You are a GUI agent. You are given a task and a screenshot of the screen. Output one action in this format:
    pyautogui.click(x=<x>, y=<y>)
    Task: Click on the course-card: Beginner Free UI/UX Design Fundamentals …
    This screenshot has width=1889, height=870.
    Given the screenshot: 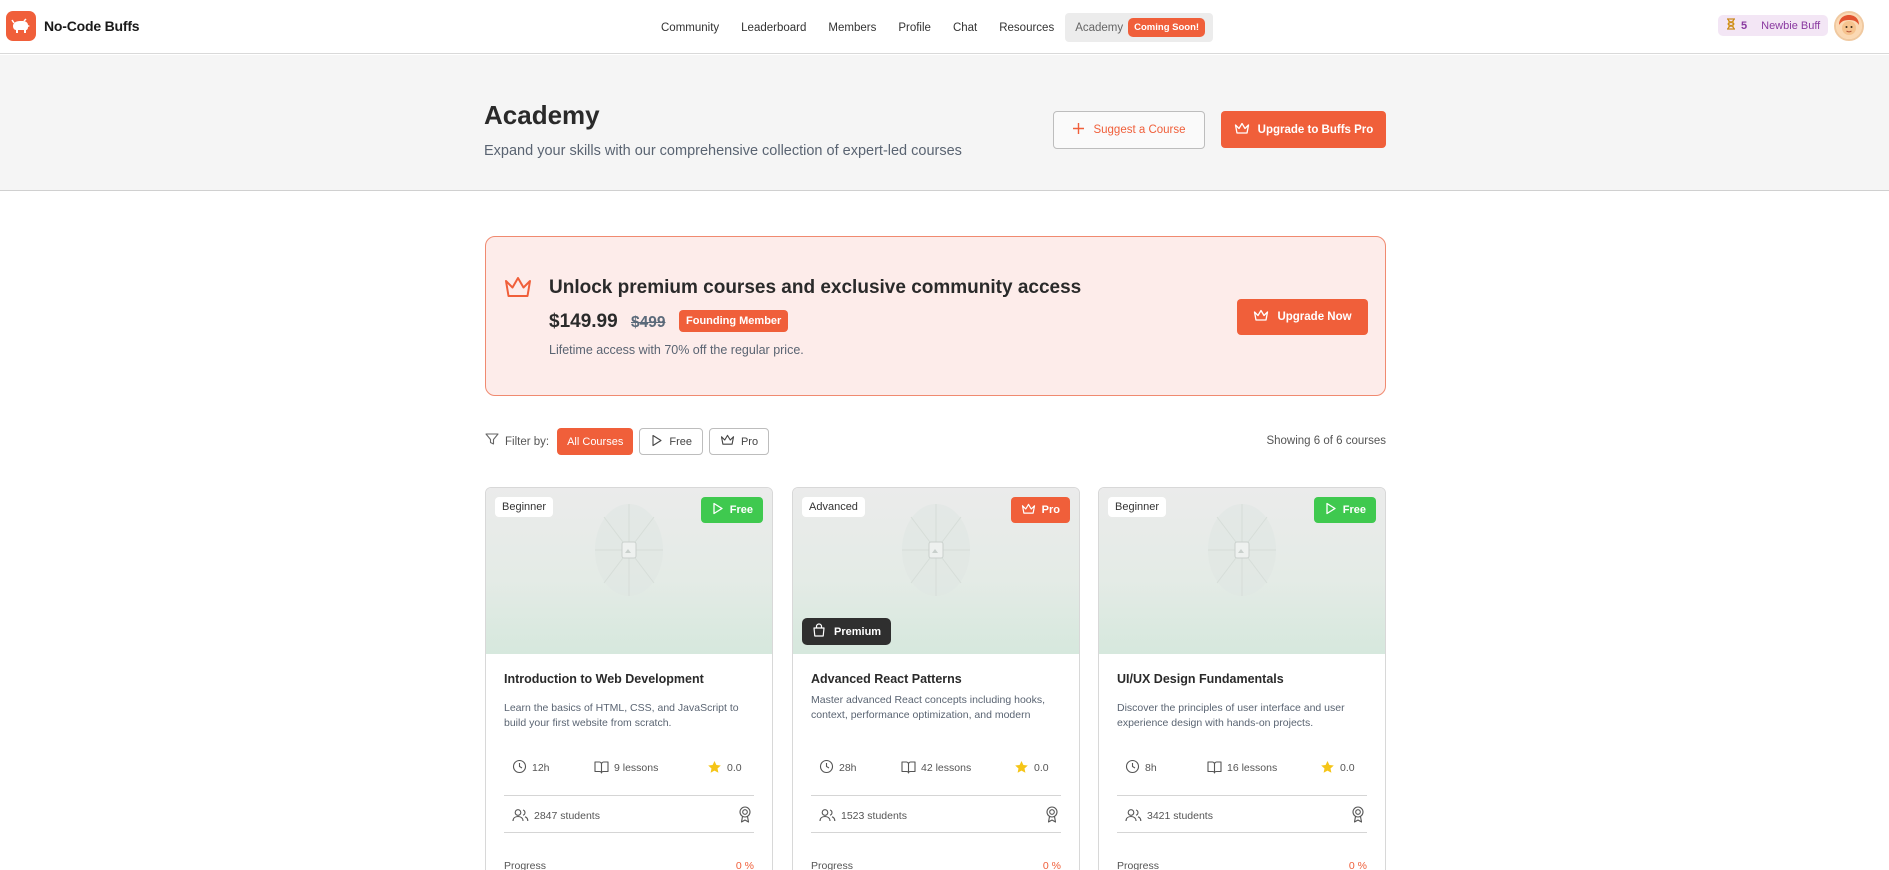 What is the action you would take?
    pyautogui.click(x=1242, y=678)
    